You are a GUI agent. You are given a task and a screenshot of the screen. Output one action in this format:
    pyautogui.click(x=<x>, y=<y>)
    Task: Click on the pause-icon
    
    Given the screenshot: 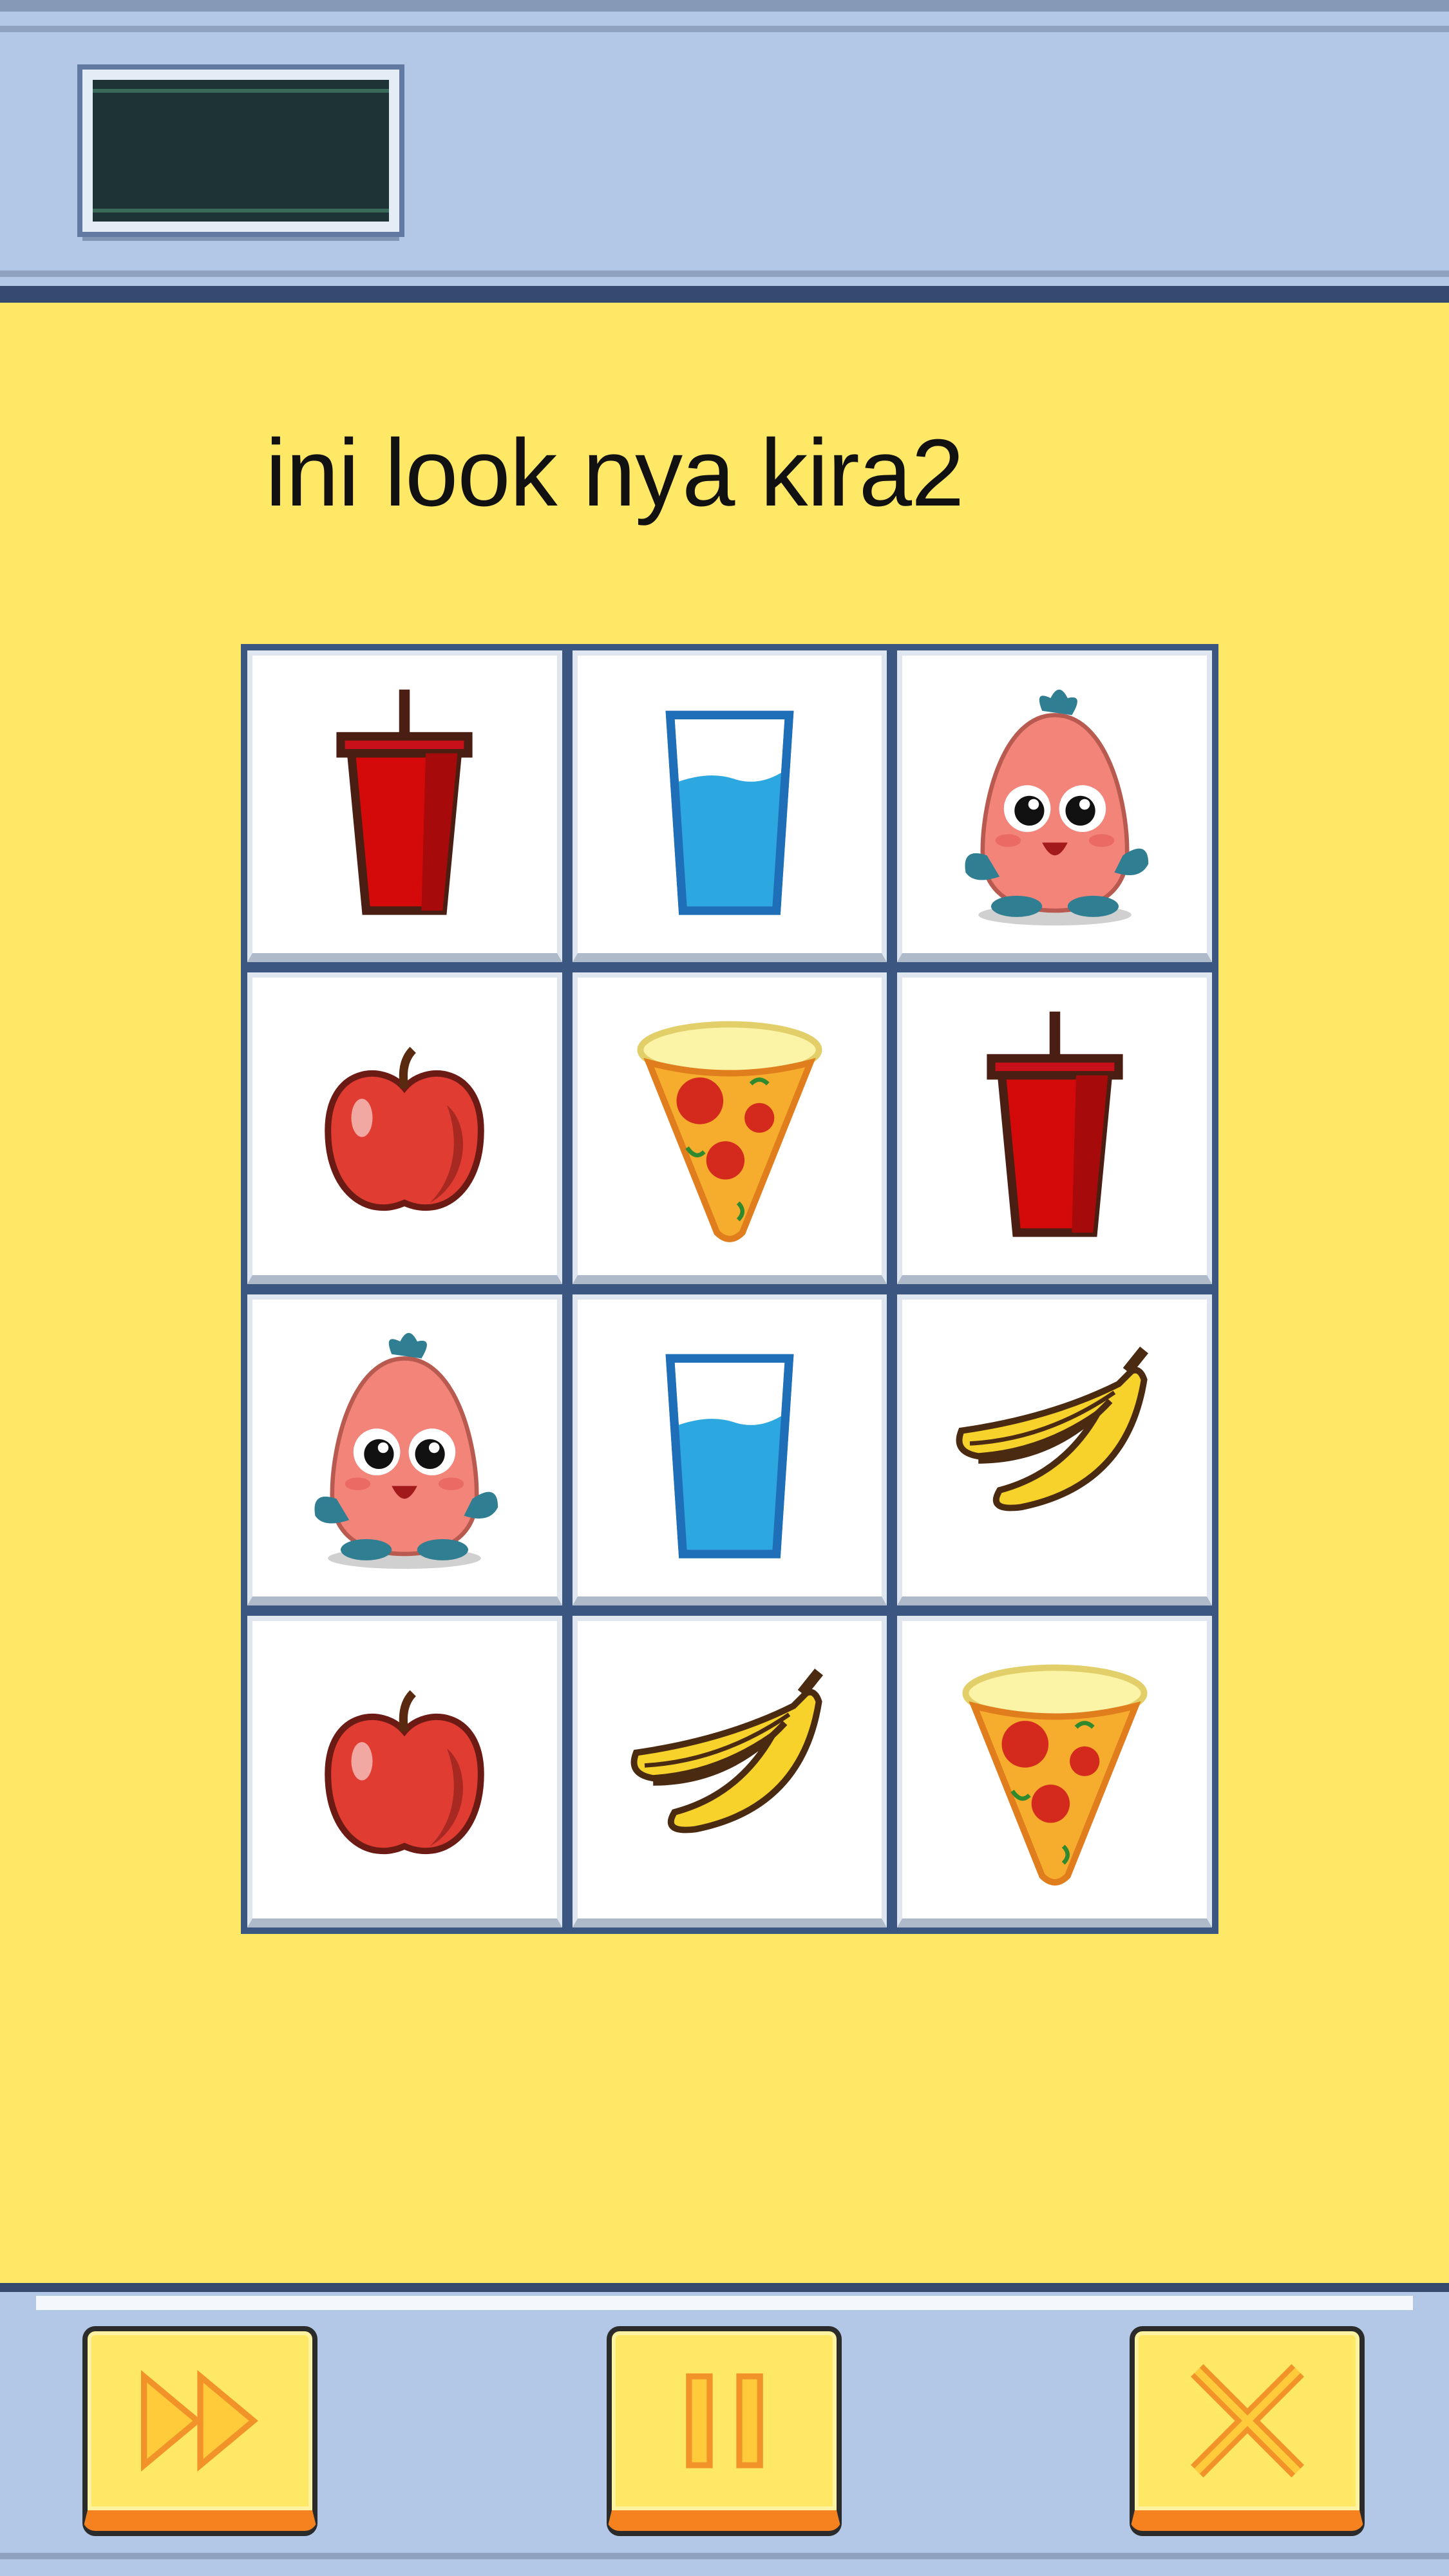 What is the action you would take?
    pyautogui.click(x=724, y=2421)
    